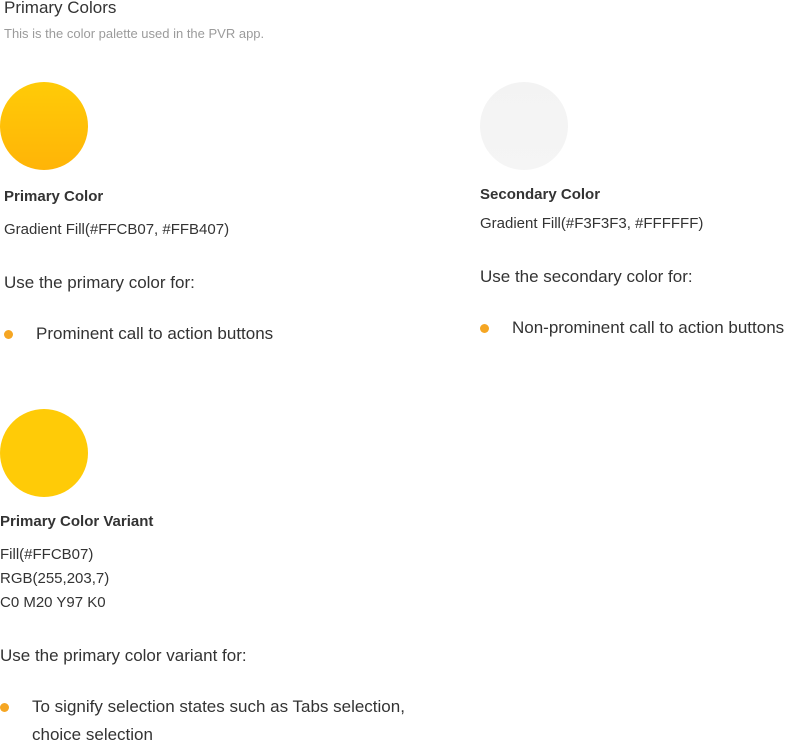  What do you see at coordinates (53, 602) in the screenshot?
I see `variant-spec-cmyk: C0 M20 Y97 K0` at bounding box center [53, 602].